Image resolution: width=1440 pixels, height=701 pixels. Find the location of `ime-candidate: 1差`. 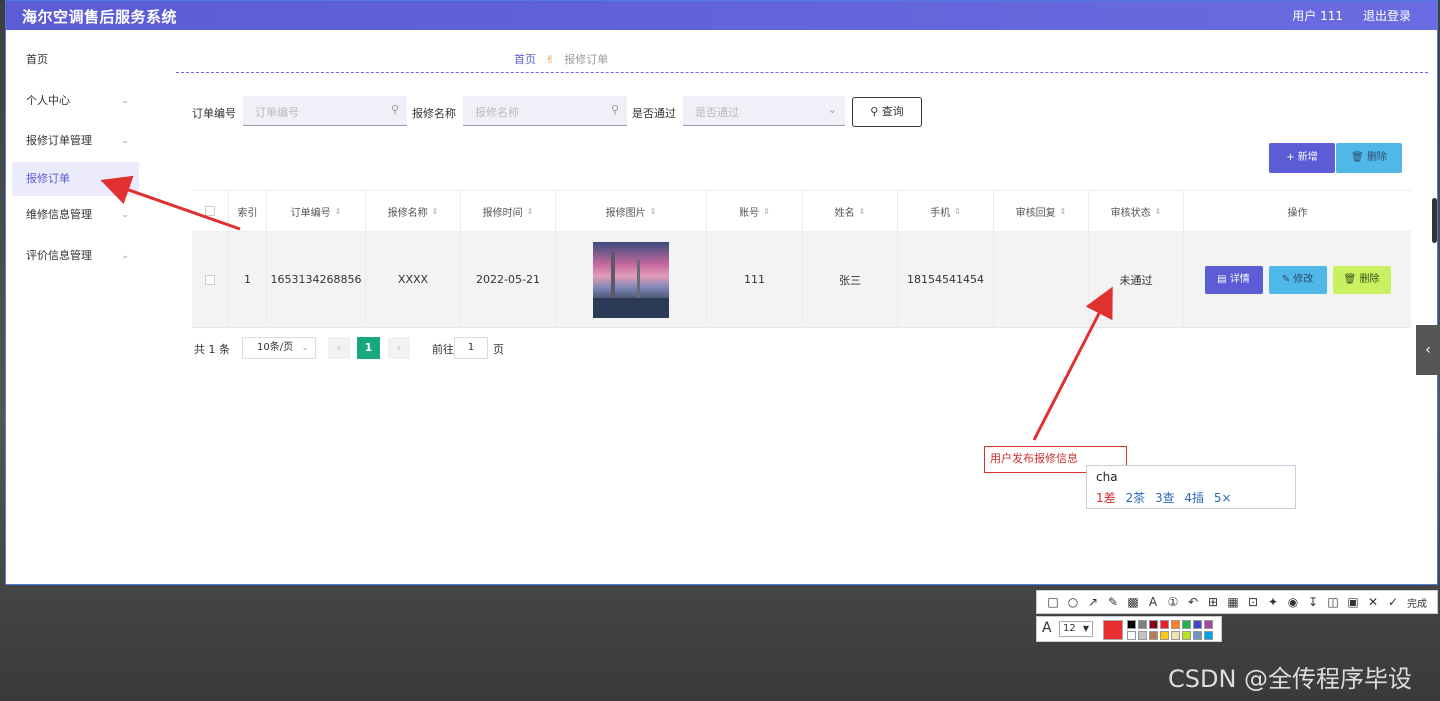

ime-candidate: 1差 is located at coordinates (1106, 498).